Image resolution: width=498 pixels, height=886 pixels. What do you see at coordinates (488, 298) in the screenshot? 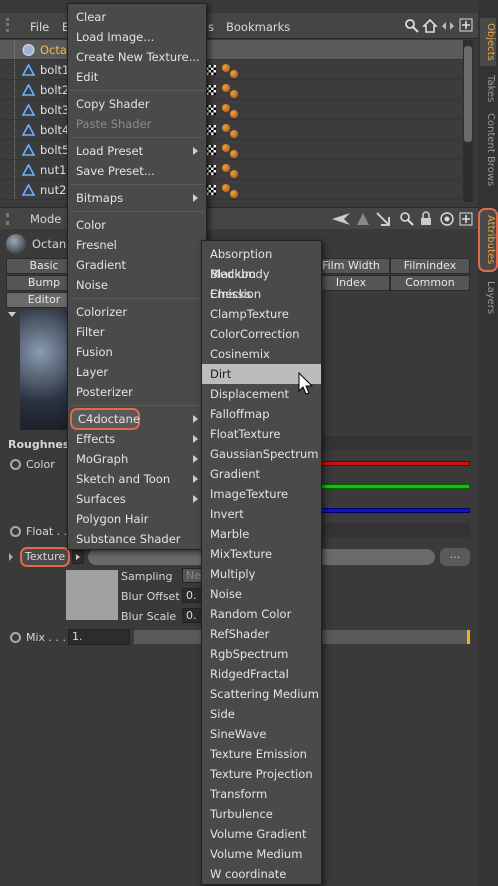
I see `tab-layers: Layers` at bounding box center [488, 298].